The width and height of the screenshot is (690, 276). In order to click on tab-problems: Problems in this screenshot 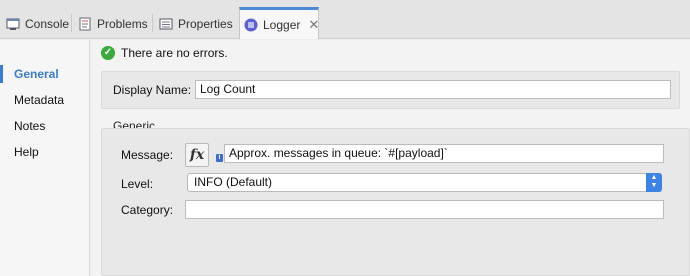, I will do `click(111, 23)`.